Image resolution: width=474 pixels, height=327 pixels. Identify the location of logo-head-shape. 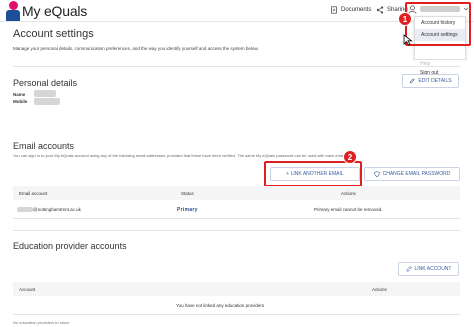
(13, 5).